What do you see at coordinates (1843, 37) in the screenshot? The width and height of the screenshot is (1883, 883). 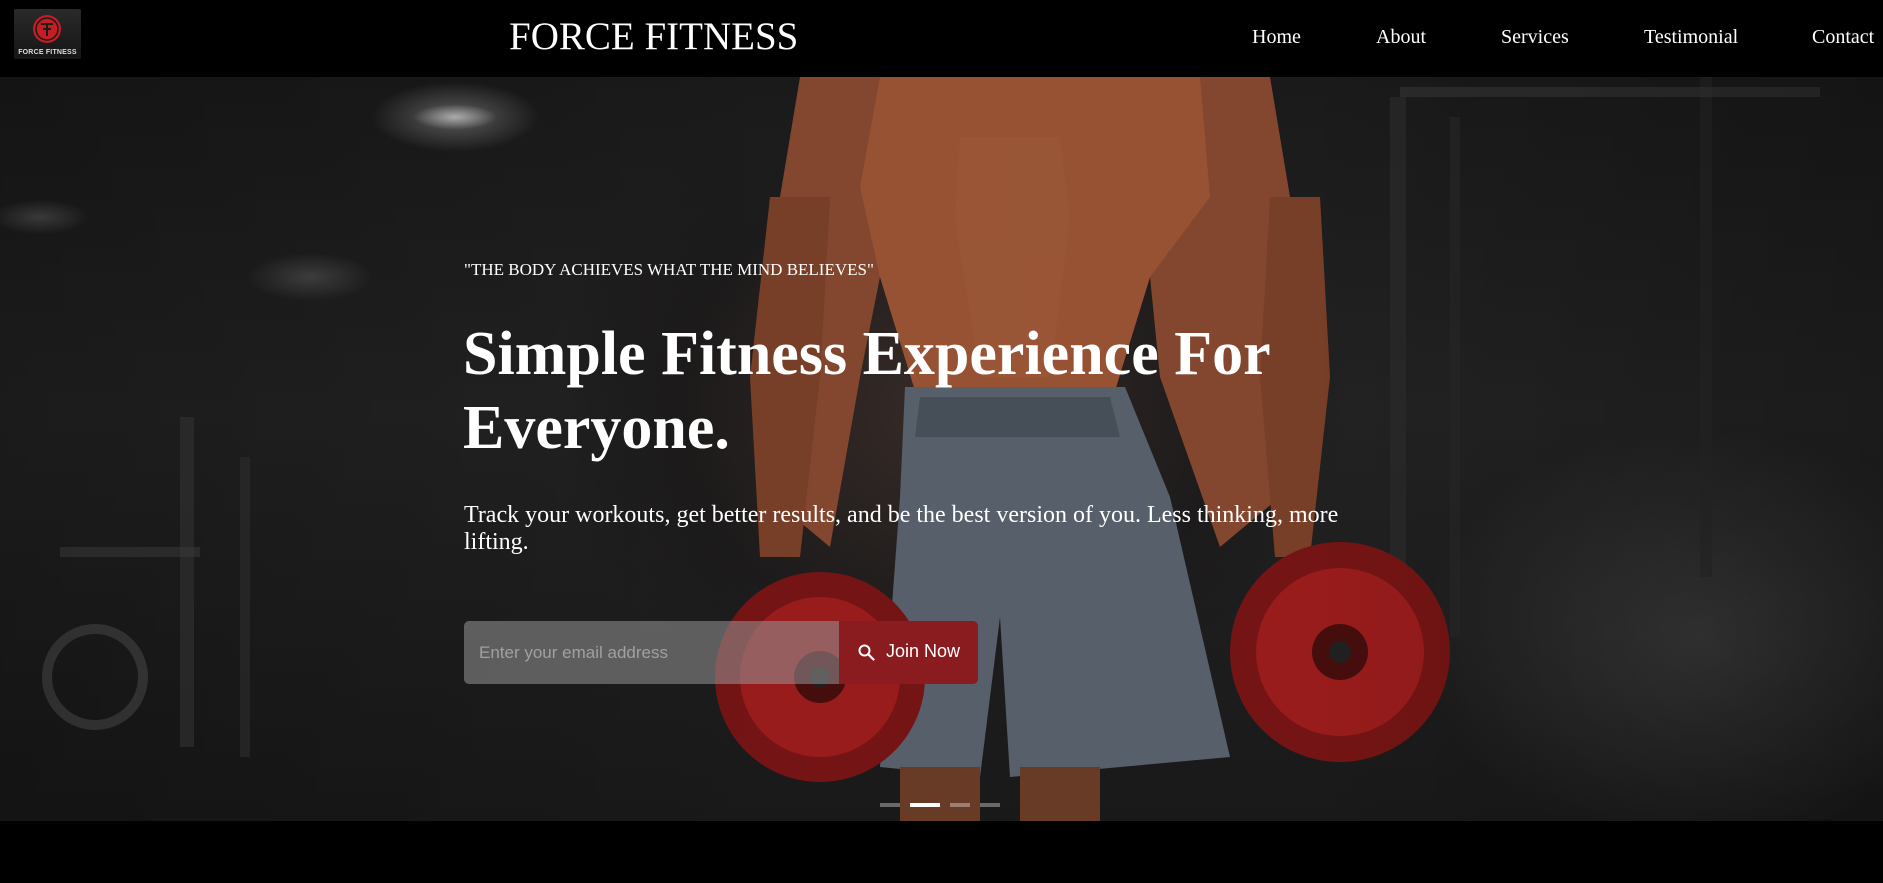 I see `nav-contact: Contact` at bounding box center [1843, 37].